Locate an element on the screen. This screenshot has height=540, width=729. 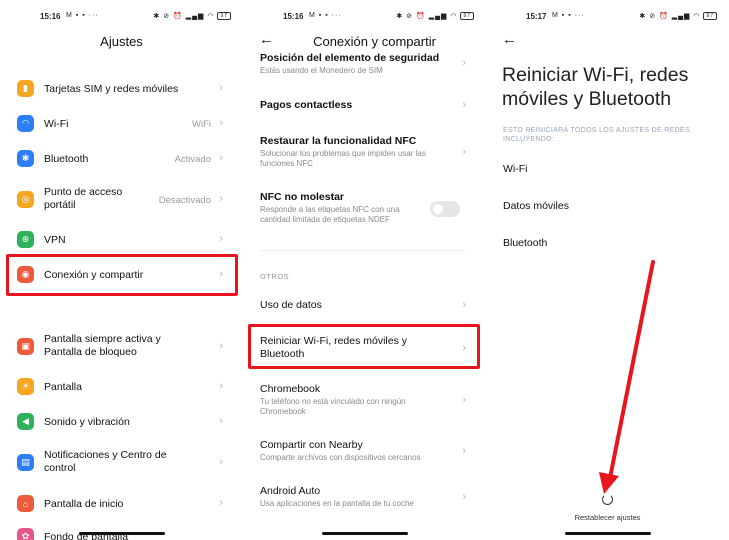
sim-card-icon: ▮ is located at coordinates (25, 88).